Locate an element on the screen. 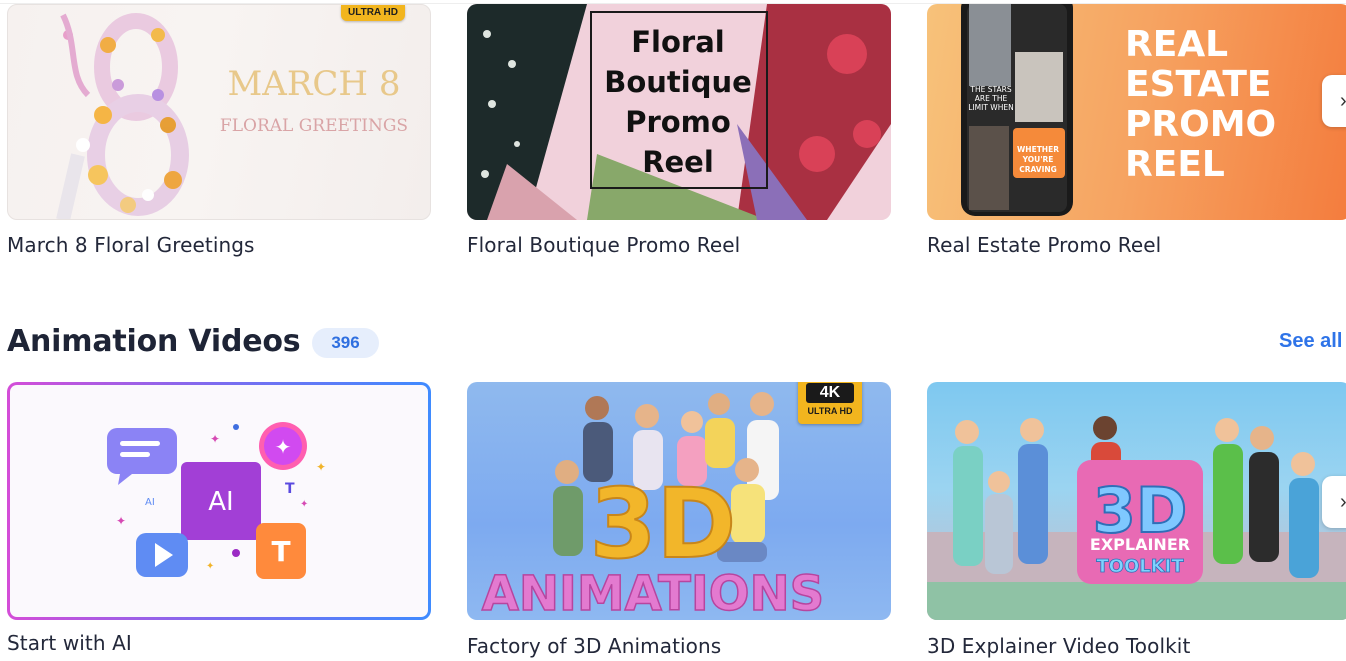 The image size is (1346, 661). svg-text: TOOLKIT is located at coordinates (1140, 566).